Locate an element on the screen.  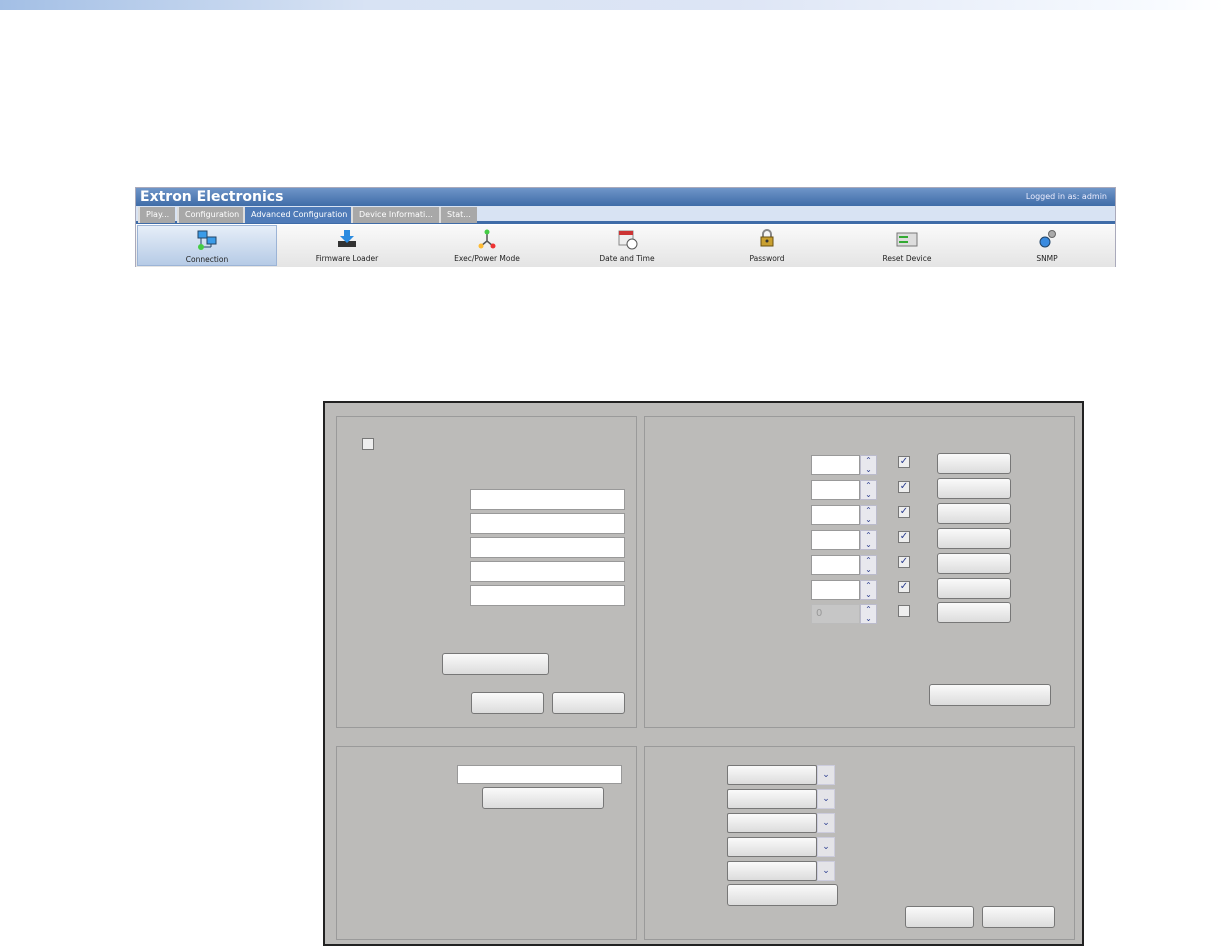
login-status: Logged in as: admin is located at coordinates (1066, 196).